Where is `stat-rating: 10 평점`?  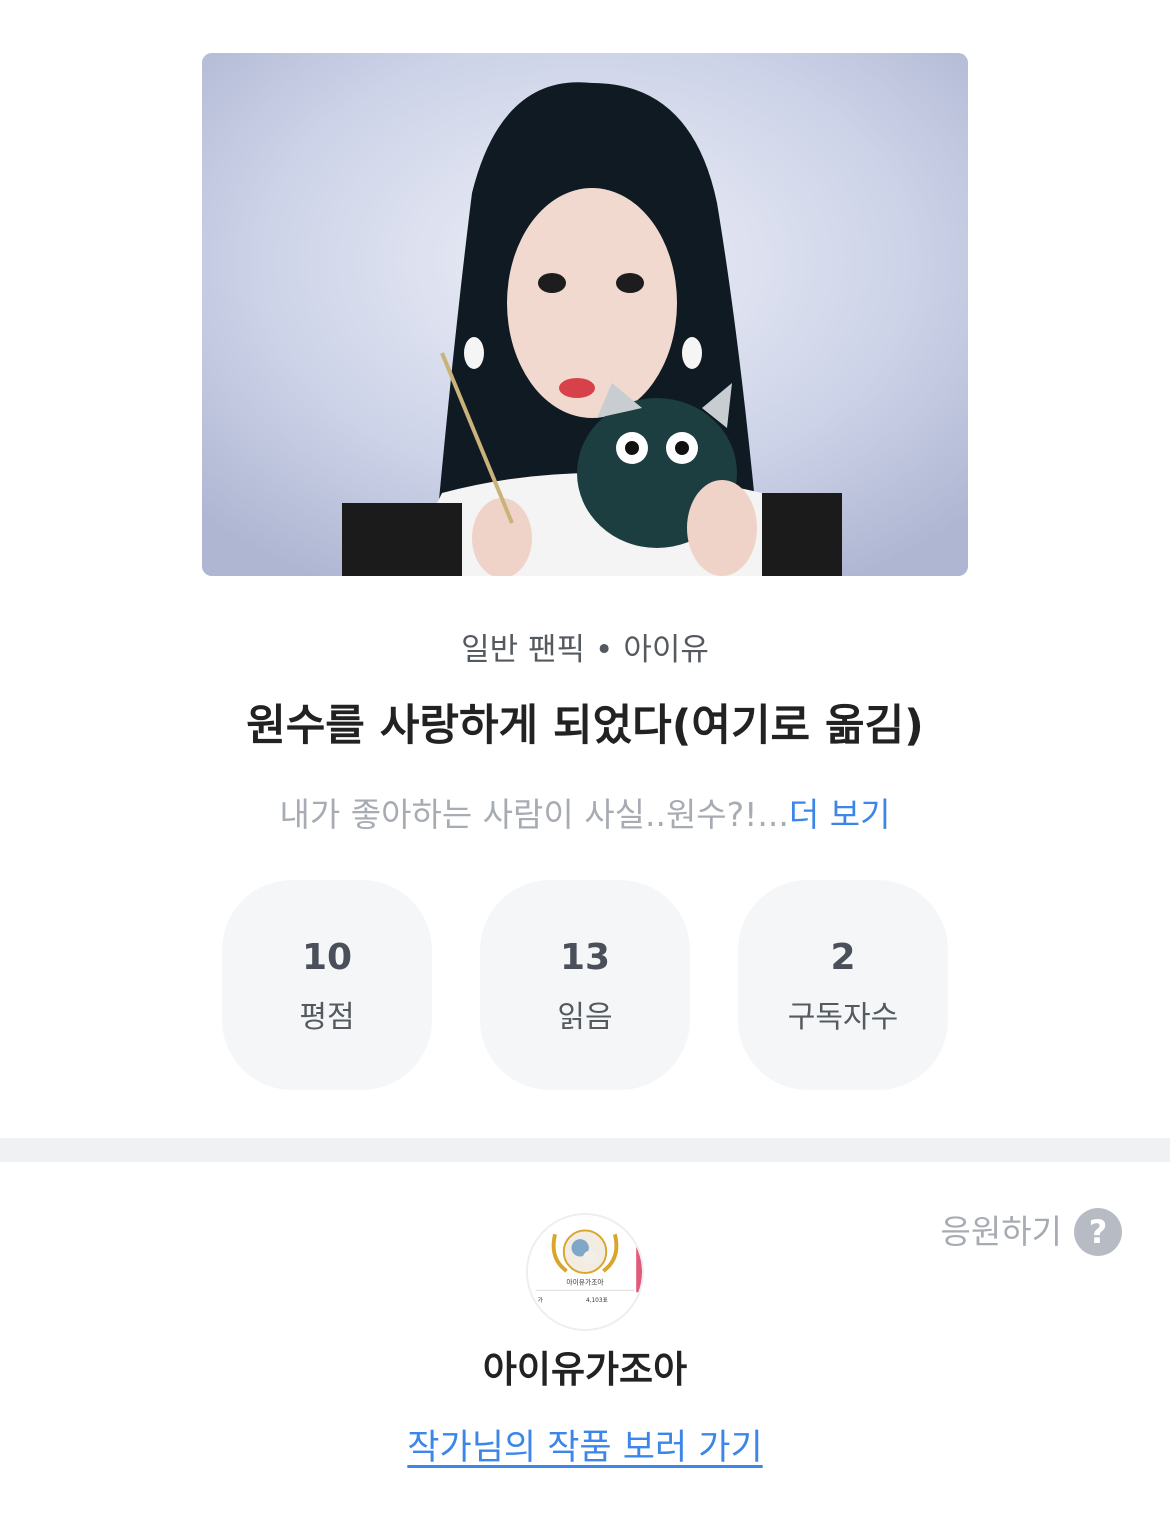 stat-rating: 10 평점 is located at coordinates (327, 985).